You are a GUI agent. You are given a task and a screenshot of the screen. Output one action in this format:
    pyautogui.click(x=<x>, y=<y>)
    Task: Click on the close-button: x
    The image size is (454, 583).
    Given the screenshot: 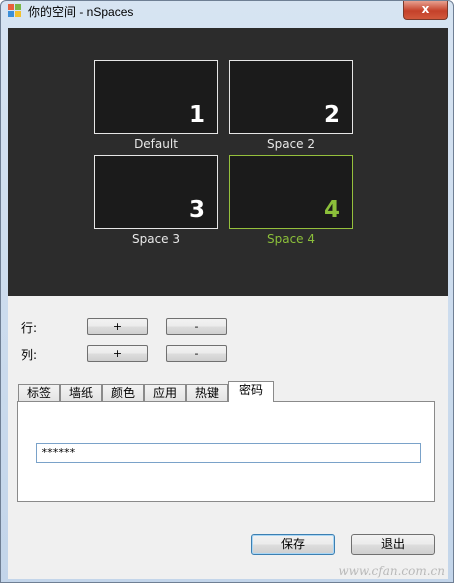 What is the action you would take?
    pyautogui.click(x=425, y=10)
    